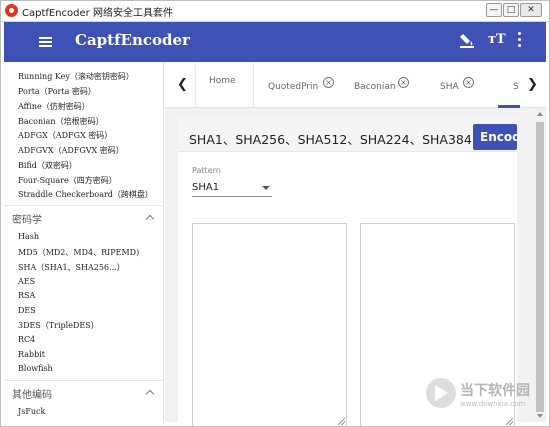  What do you see at coordinates (27, 218) in the screenshot?
I see `sidebar-section-crypto: 密码学` at bounding box center [27, 218].